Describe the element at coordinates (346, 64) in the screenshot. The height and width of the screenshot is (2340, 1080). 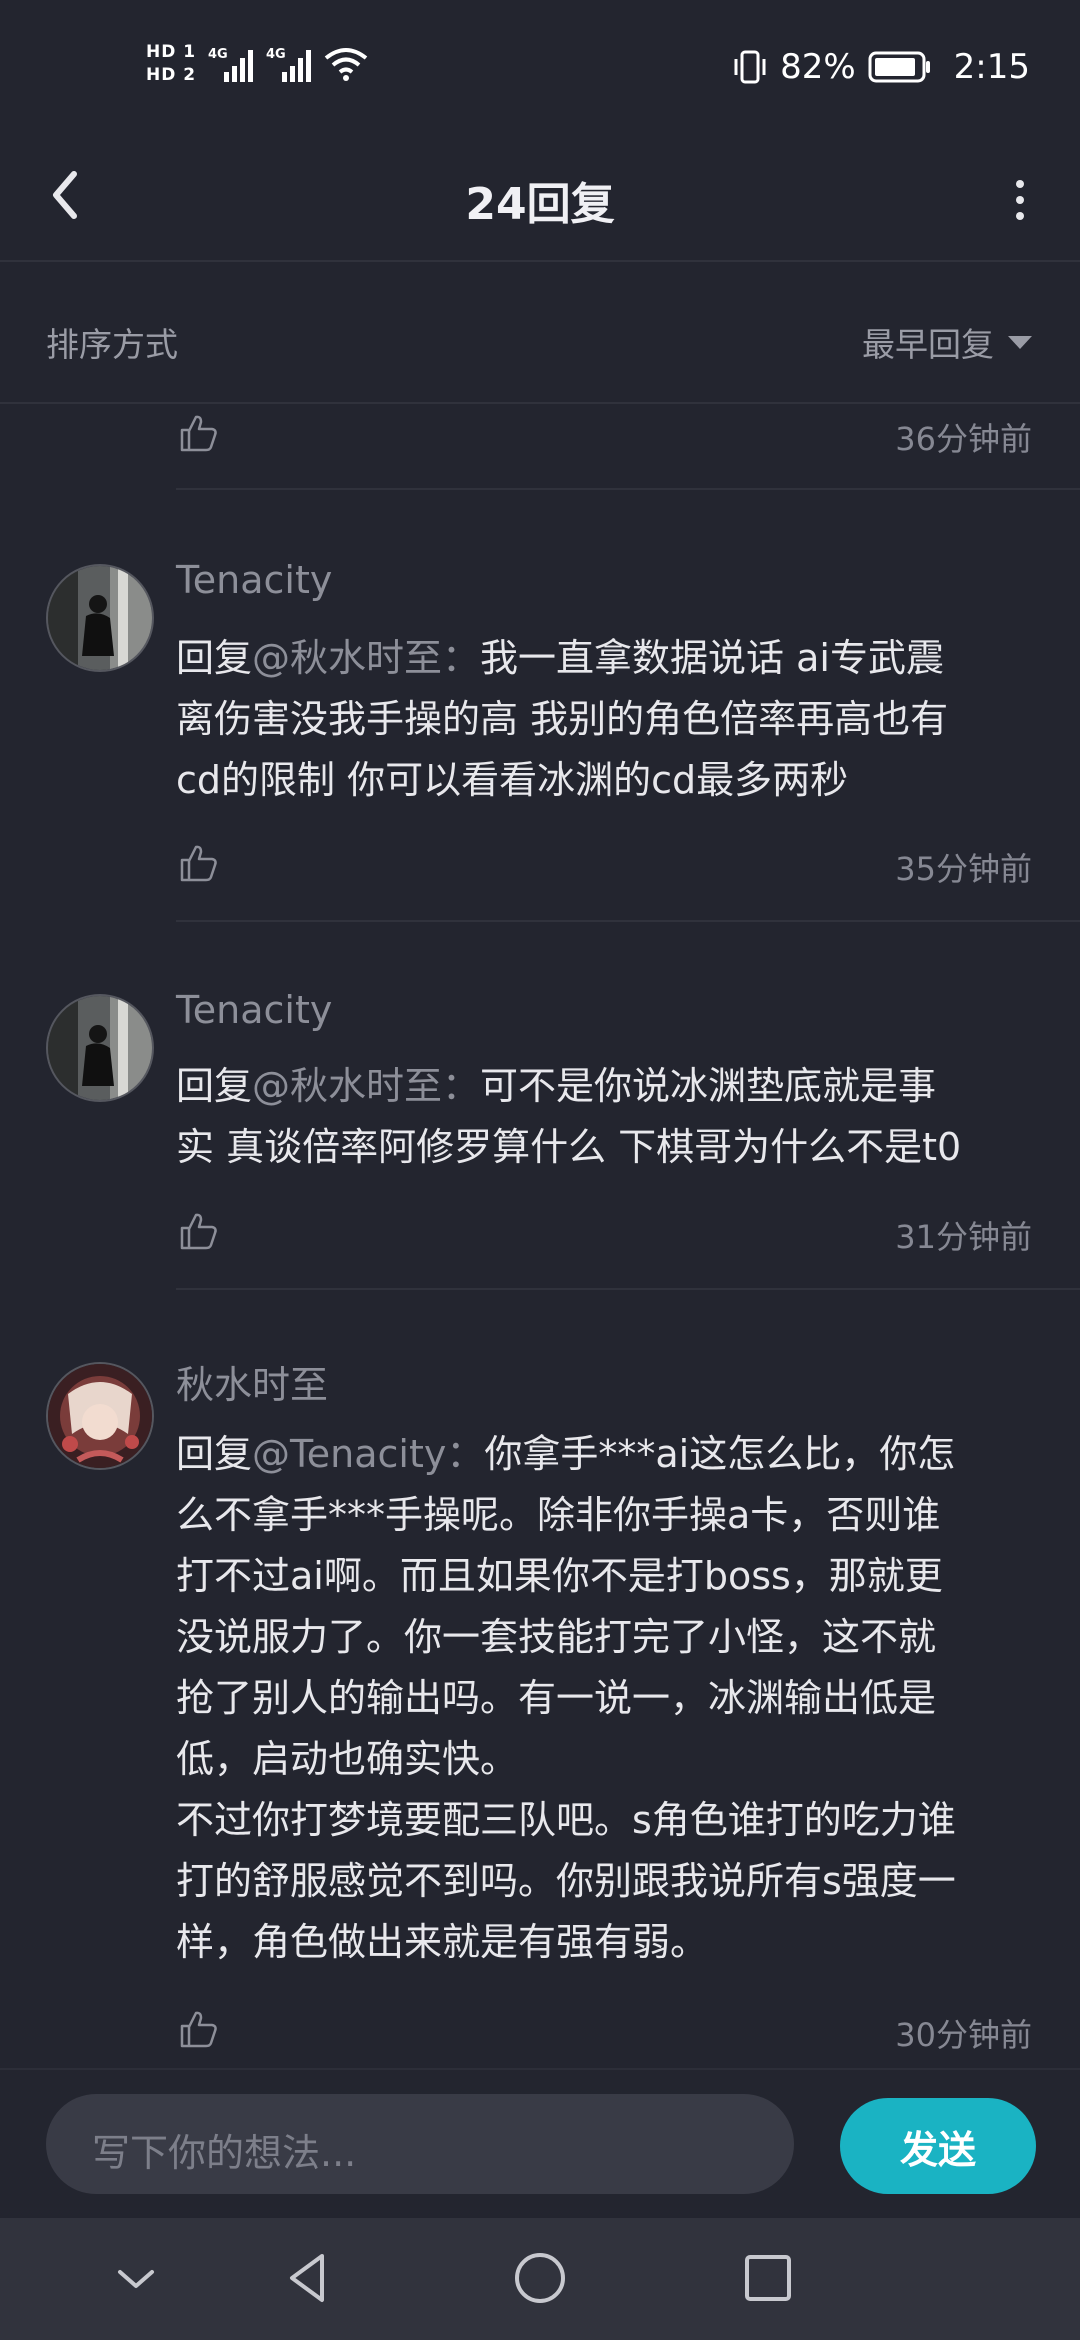
I see `wifi-icon` at that location.